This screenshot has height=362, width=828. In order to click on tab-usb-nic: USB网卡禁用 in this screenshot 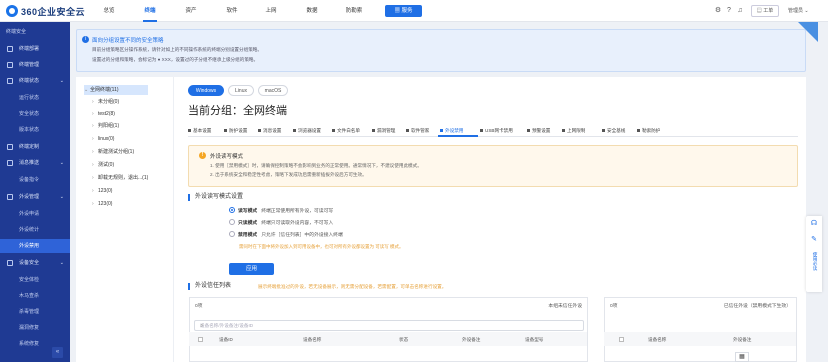, I will do `click(496, 130)`.